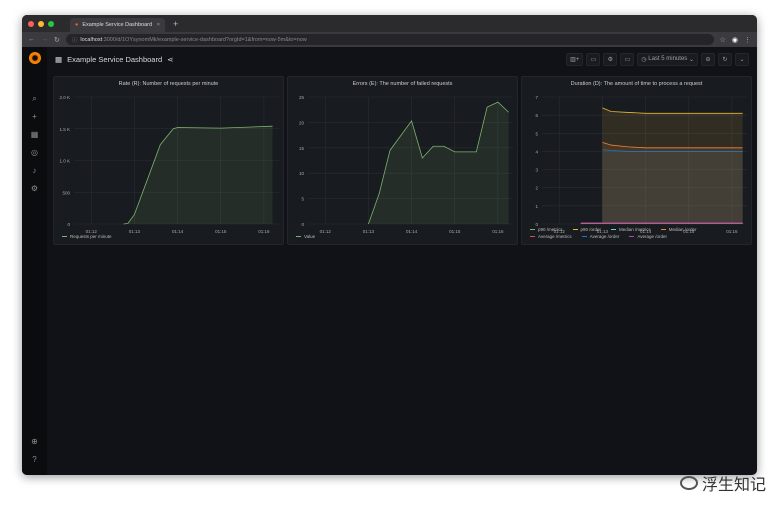 This screenshot has width=780, height=505. Describe the element at coordinates (34, 117) in the screenshot. I see `plus-icon: +` at that location.